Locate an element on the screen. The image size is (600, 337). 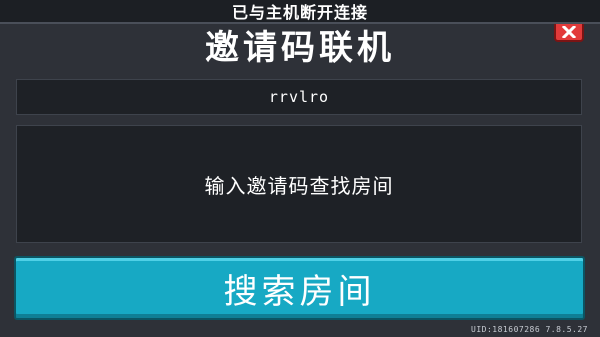
search-room-label: 搜索房间 is located at coordinates (299, 291).